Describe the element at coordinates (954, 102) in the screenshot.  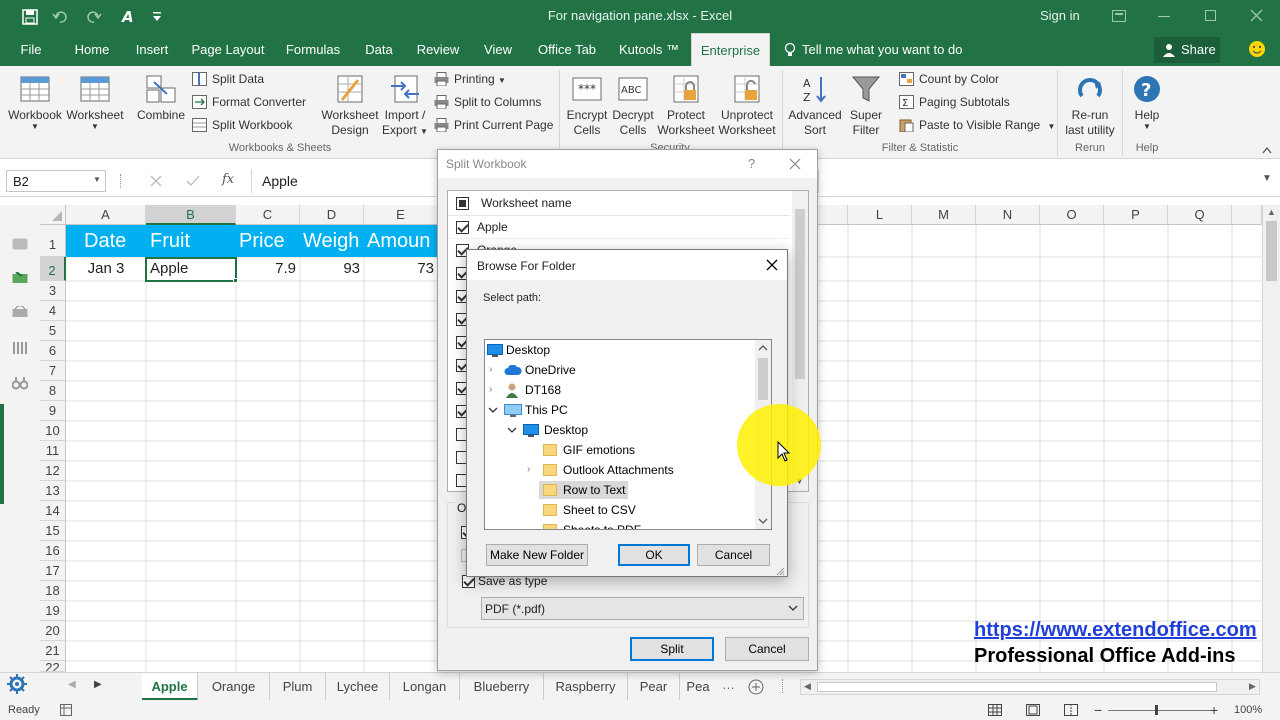
I see `paging-subtotals-button: Σ Paging Subtotals` at that location.